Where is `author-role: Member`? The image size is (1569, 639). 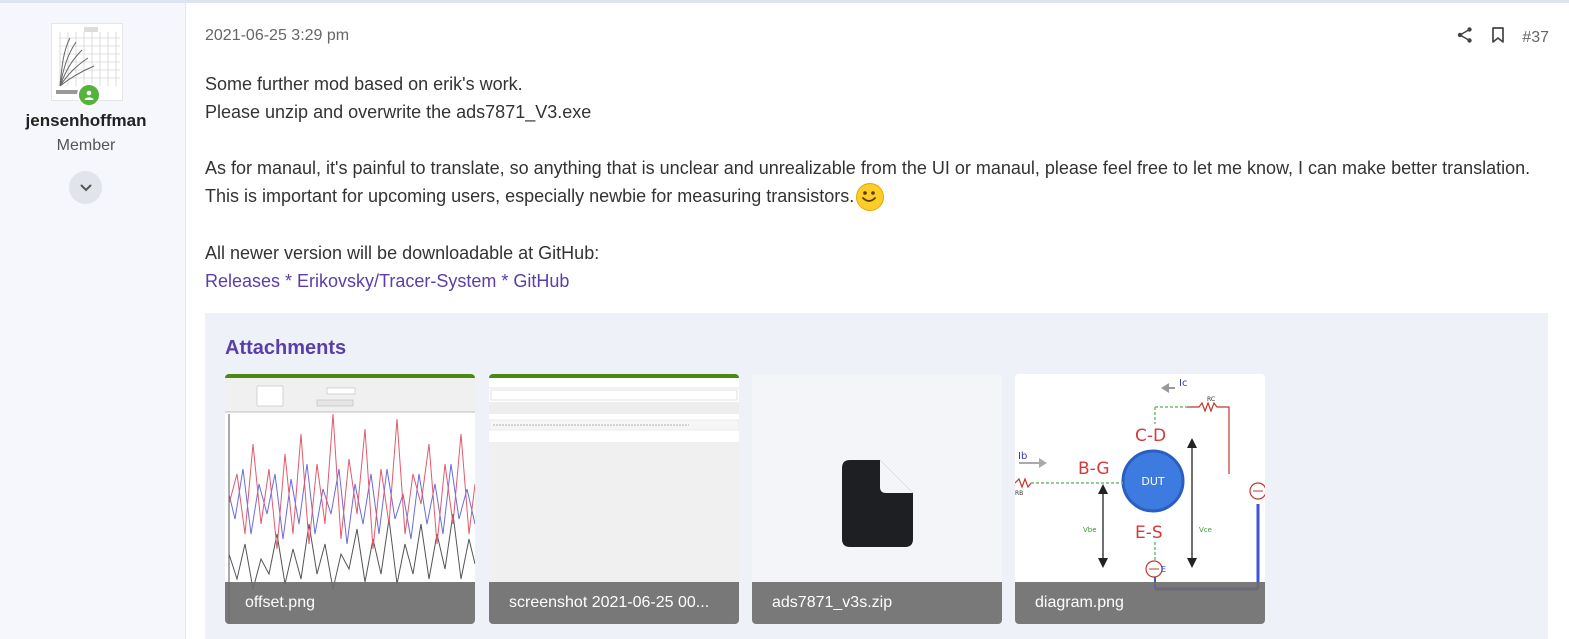 author-role: Member is located at coordinates (86, 145).